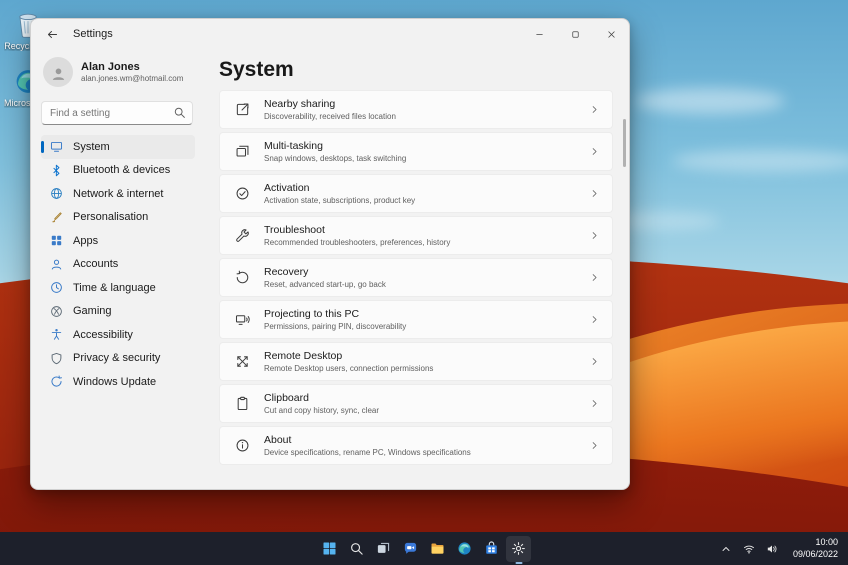  I want to click on close-button, so click(611, 34).